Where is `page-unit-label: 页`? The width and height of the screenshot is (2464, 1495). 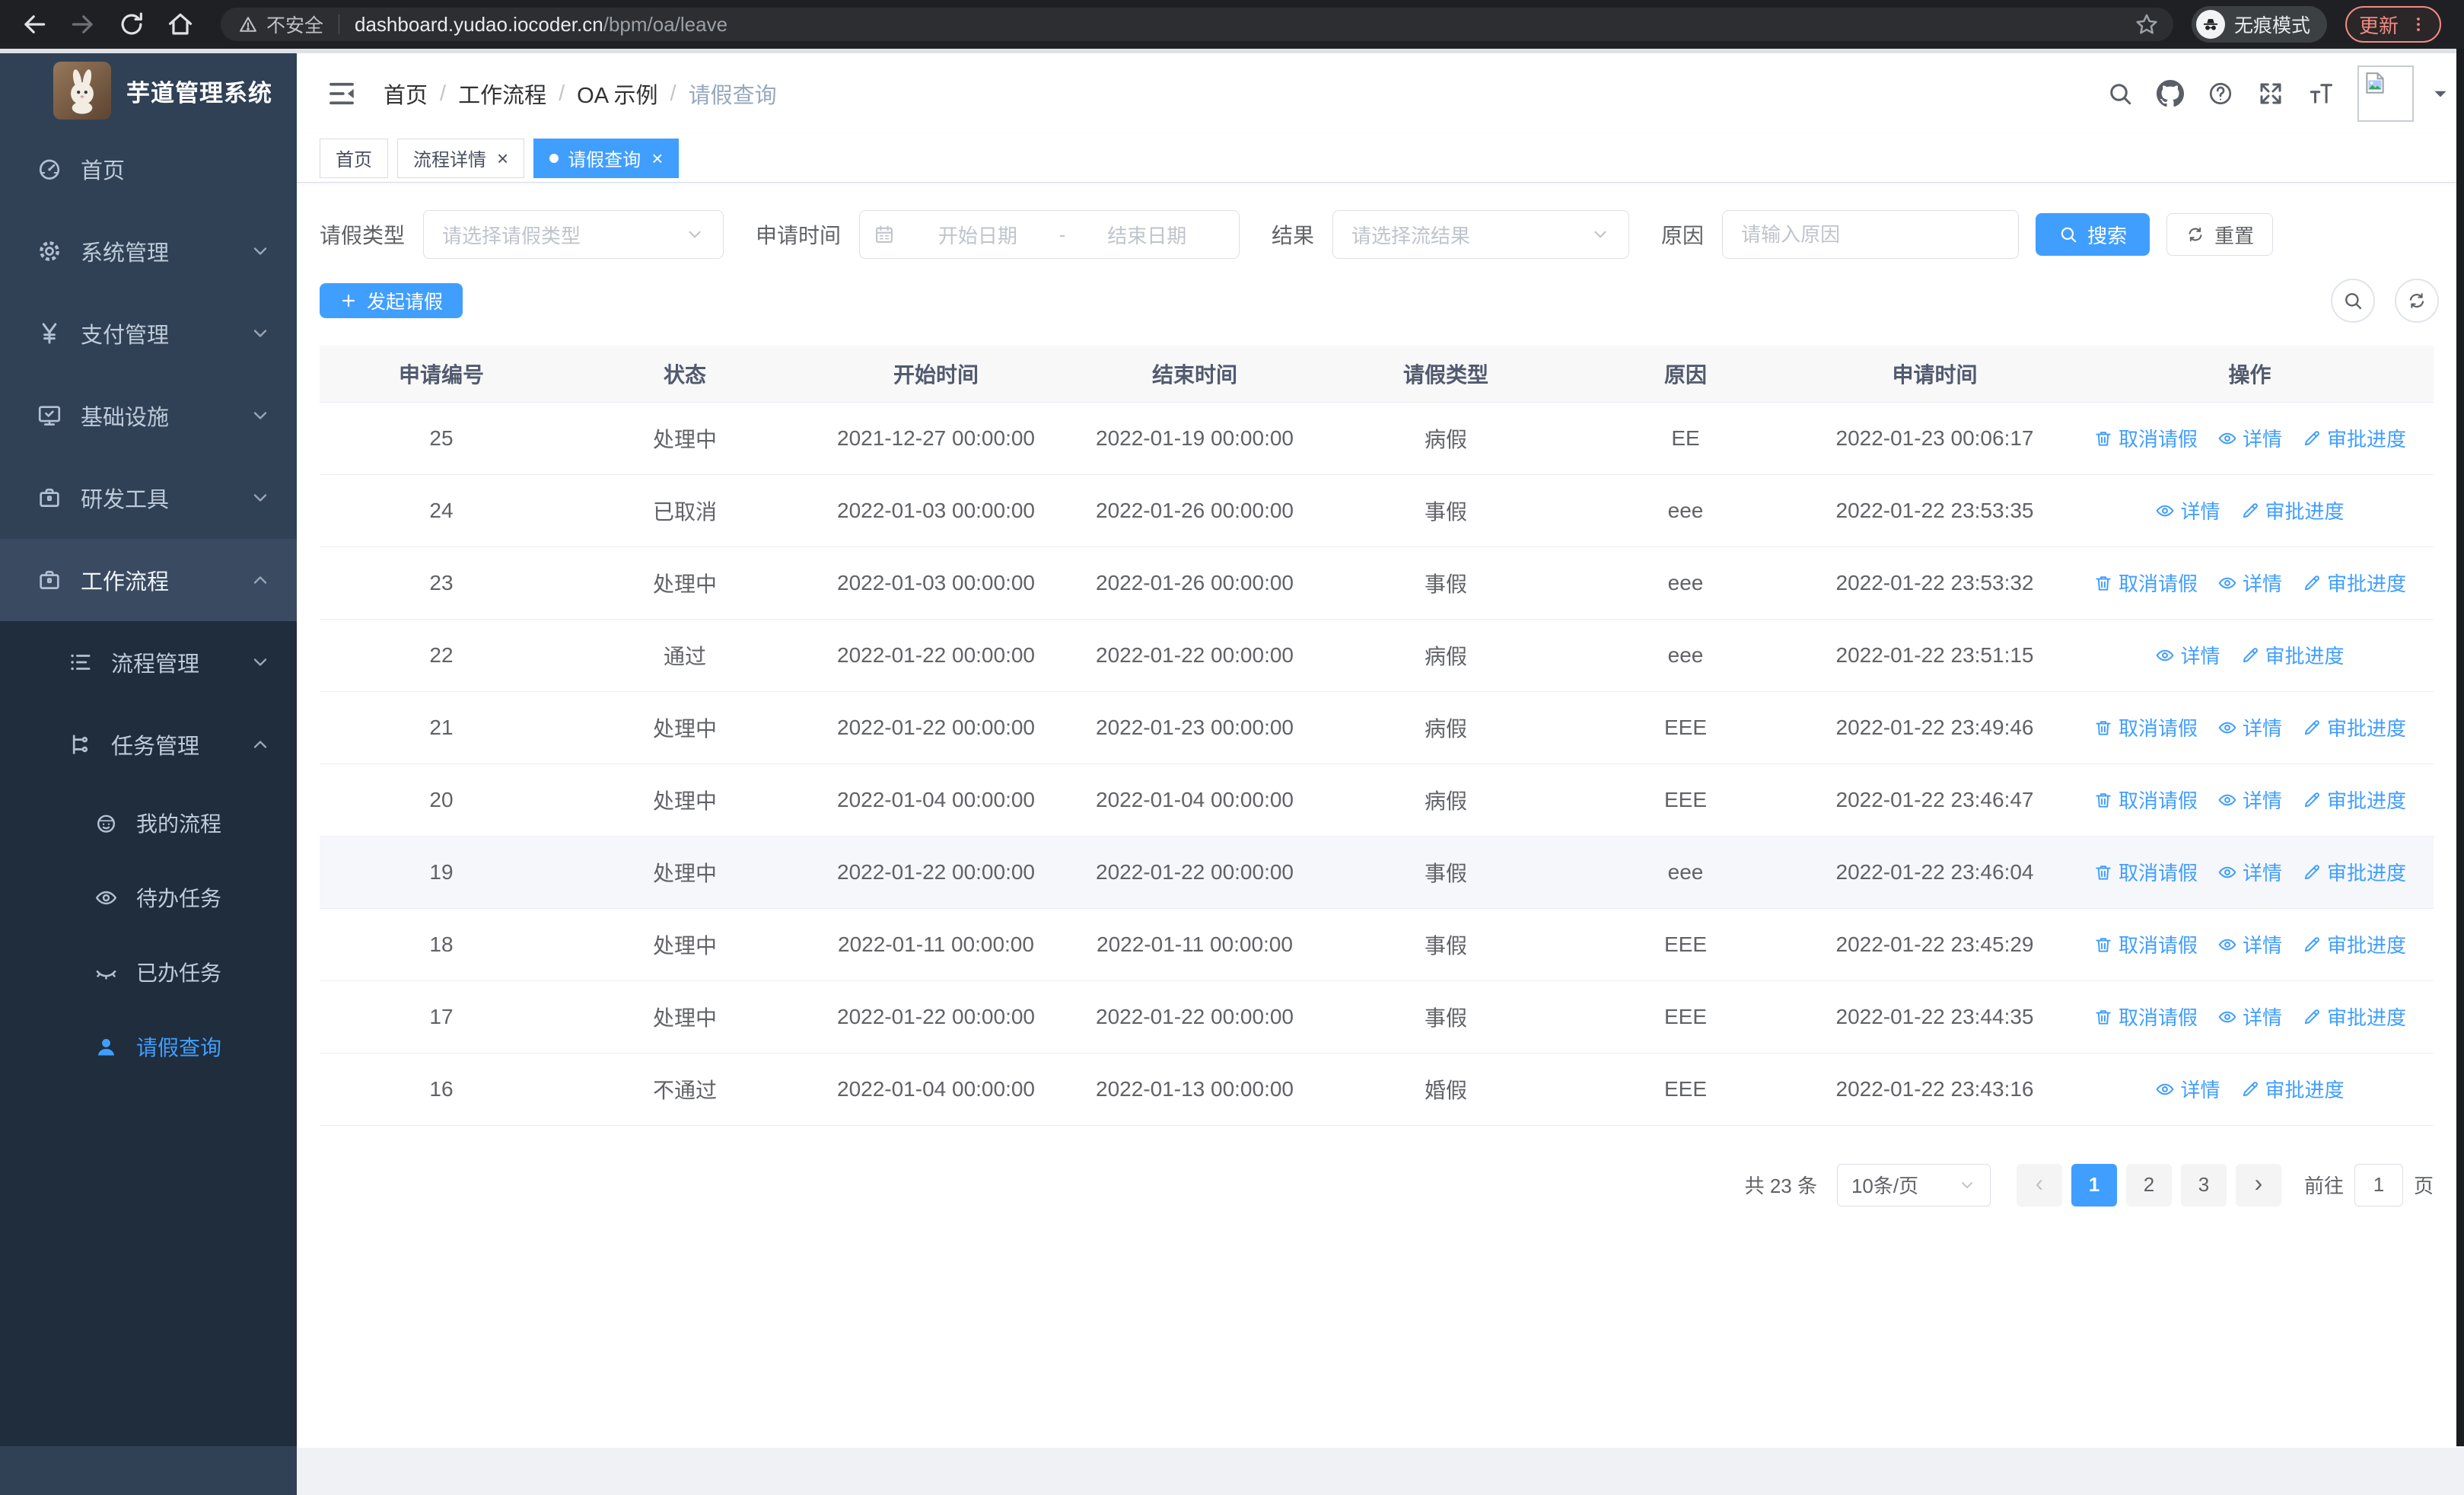 page-unit-label: 页 is located at coordinates (2423, 1186).